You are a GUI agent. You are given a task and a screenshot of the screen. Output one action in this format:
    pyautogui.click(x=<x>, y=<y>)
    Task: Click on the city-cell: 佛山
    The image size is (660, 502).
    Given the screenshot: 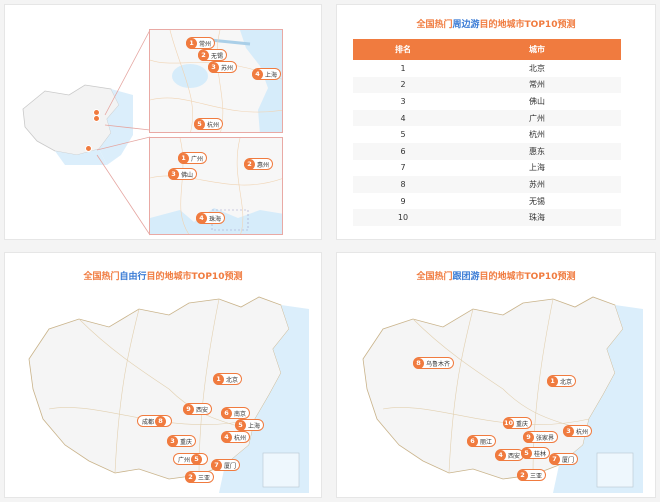 What is the action you would take?
    pyautogui.click(x=537, y=101)
    